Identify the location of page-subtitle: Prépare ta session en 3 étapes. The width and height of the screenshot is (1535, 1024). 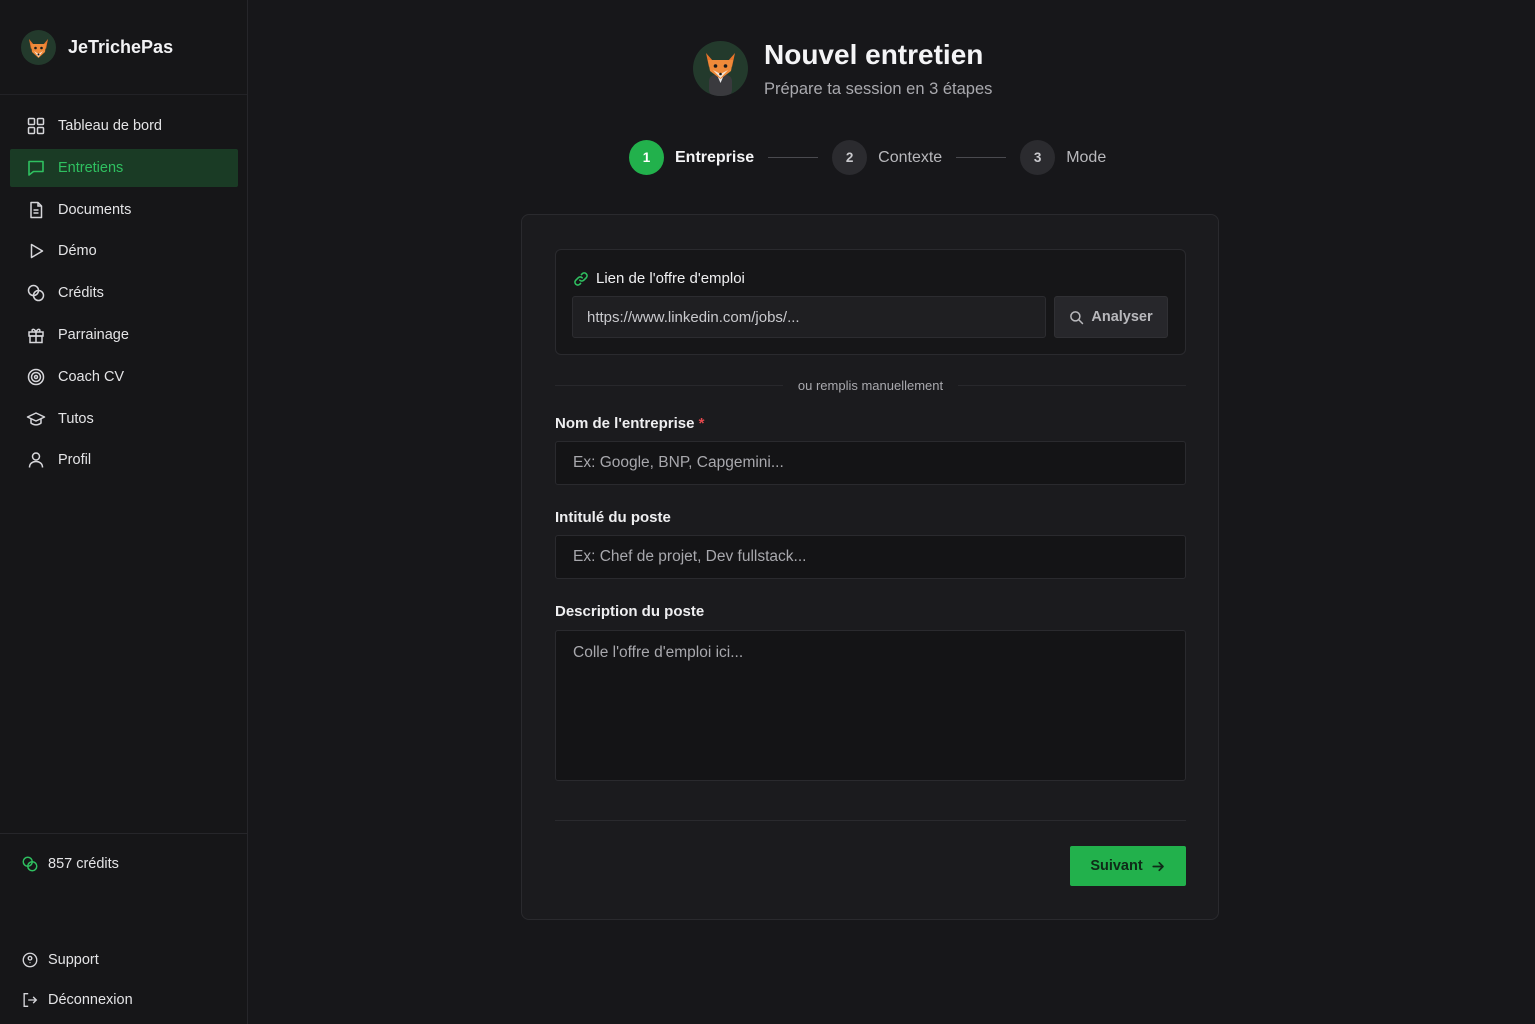
(878, 89).